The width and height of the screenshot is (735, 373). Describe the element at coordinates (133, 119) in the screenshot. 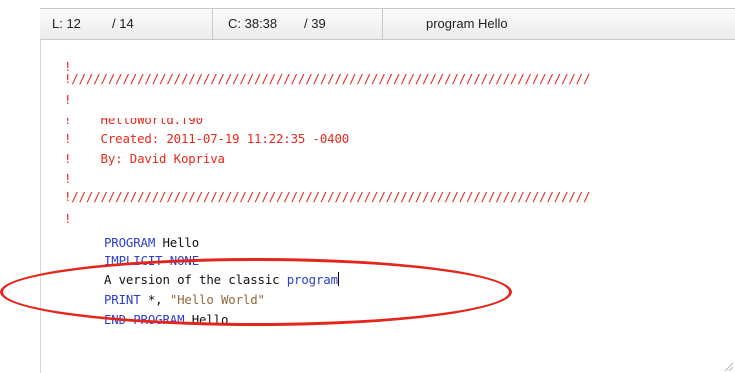

I see `code-line: ! HelloWorld.f90` at that location.